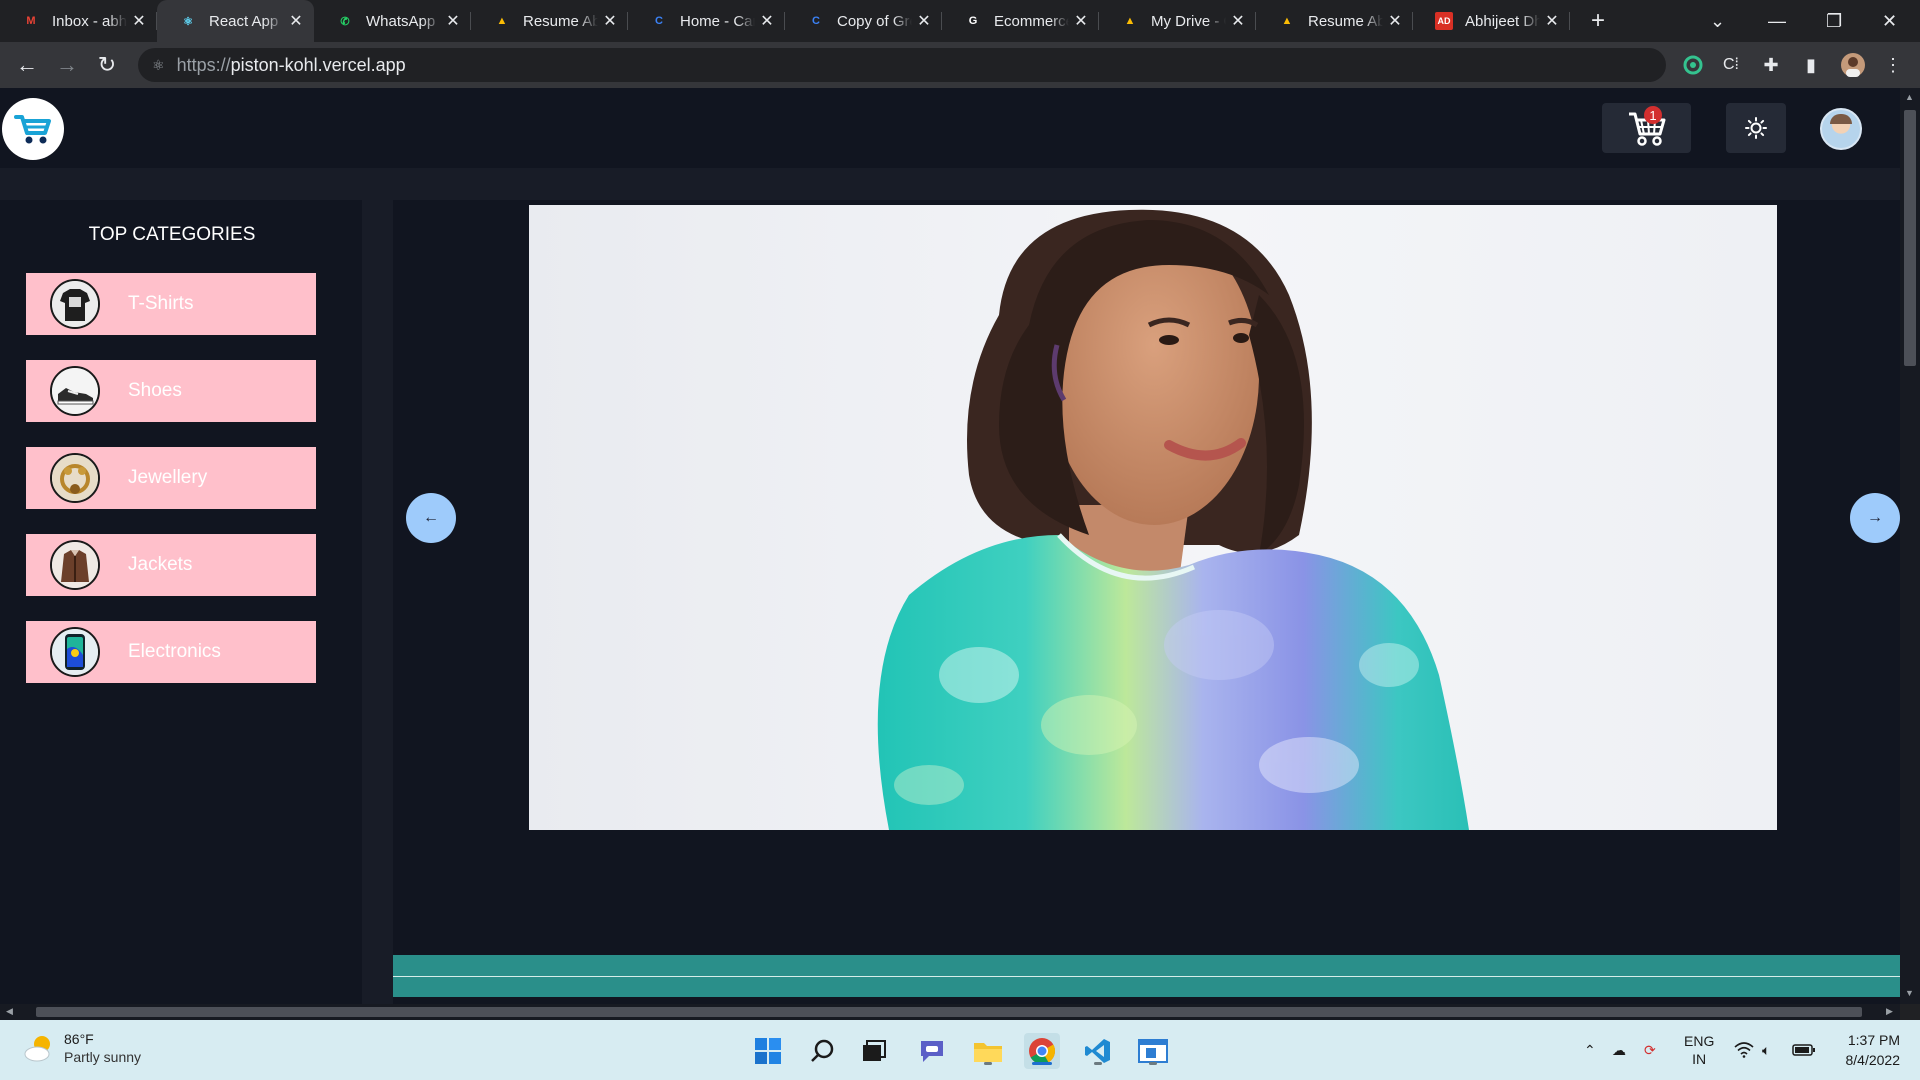 Image resolution: width=1920 pixels, height=1080 pixels. I want to click on reload-button: ↻, so click(107, 65).